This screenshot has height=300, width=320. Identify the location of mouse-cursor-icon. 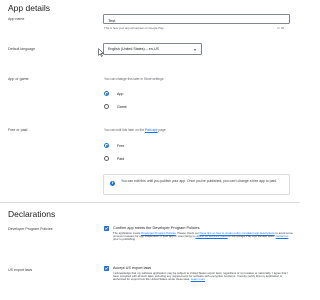
(101, 52).